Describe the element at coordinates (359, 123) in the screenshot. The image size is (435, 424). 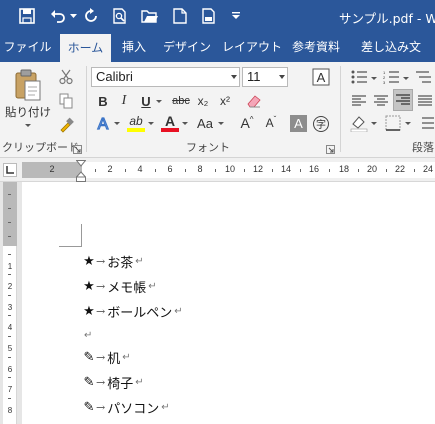
I see `shading-icon` at that location.